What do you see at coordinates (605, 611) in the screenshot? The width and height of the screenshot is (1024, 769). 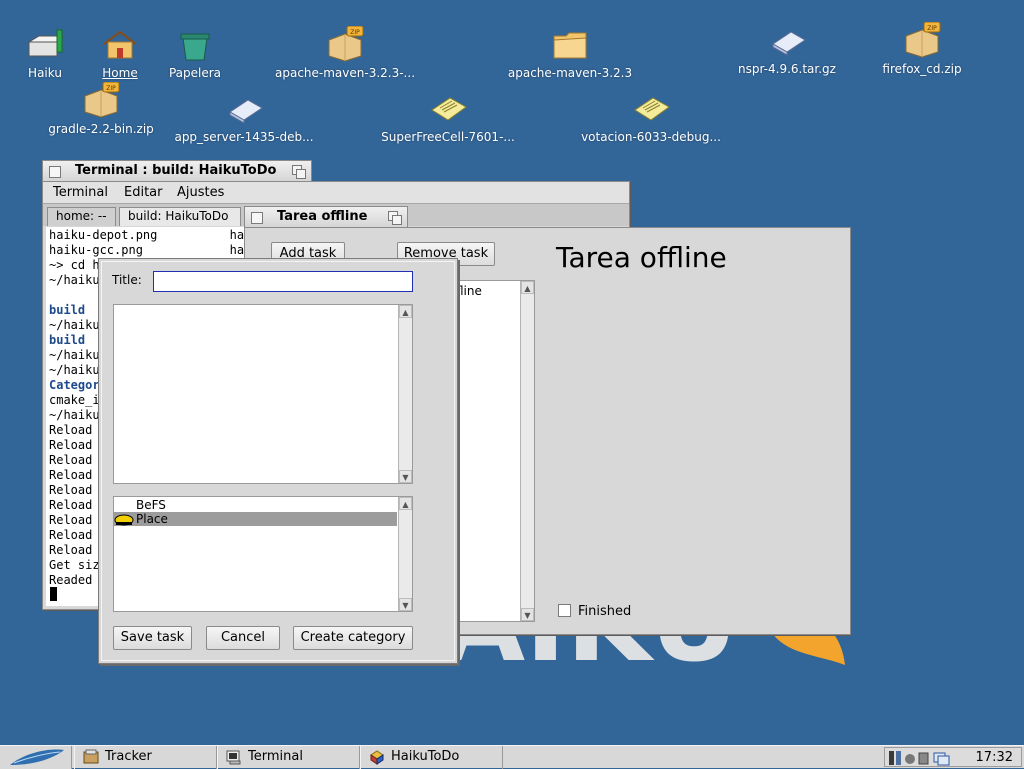 I see `finished-label: Finished` at bounding box center [605, 611].